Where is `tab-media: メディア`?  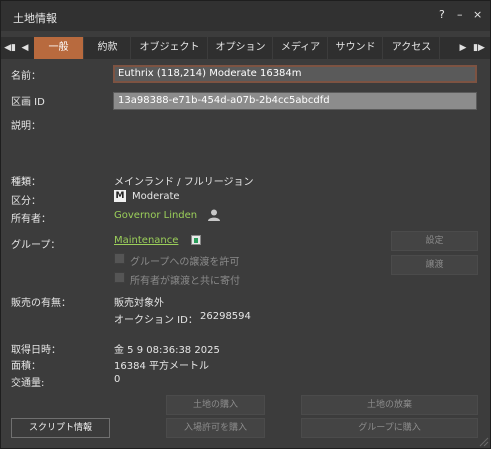
tab-media: メディア is located at coordinates (301, 48).